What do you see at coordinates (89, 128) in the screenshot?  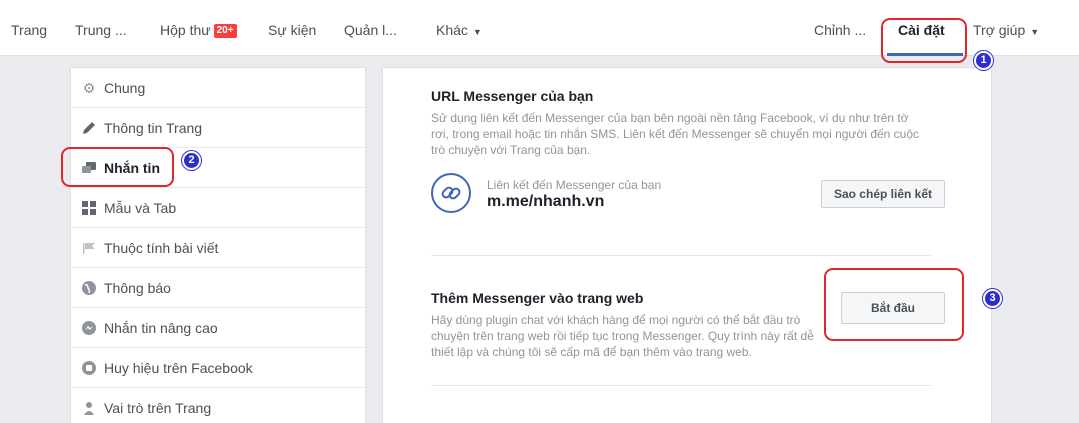 I see `pencil-icon` at bounding box center [89, 128].